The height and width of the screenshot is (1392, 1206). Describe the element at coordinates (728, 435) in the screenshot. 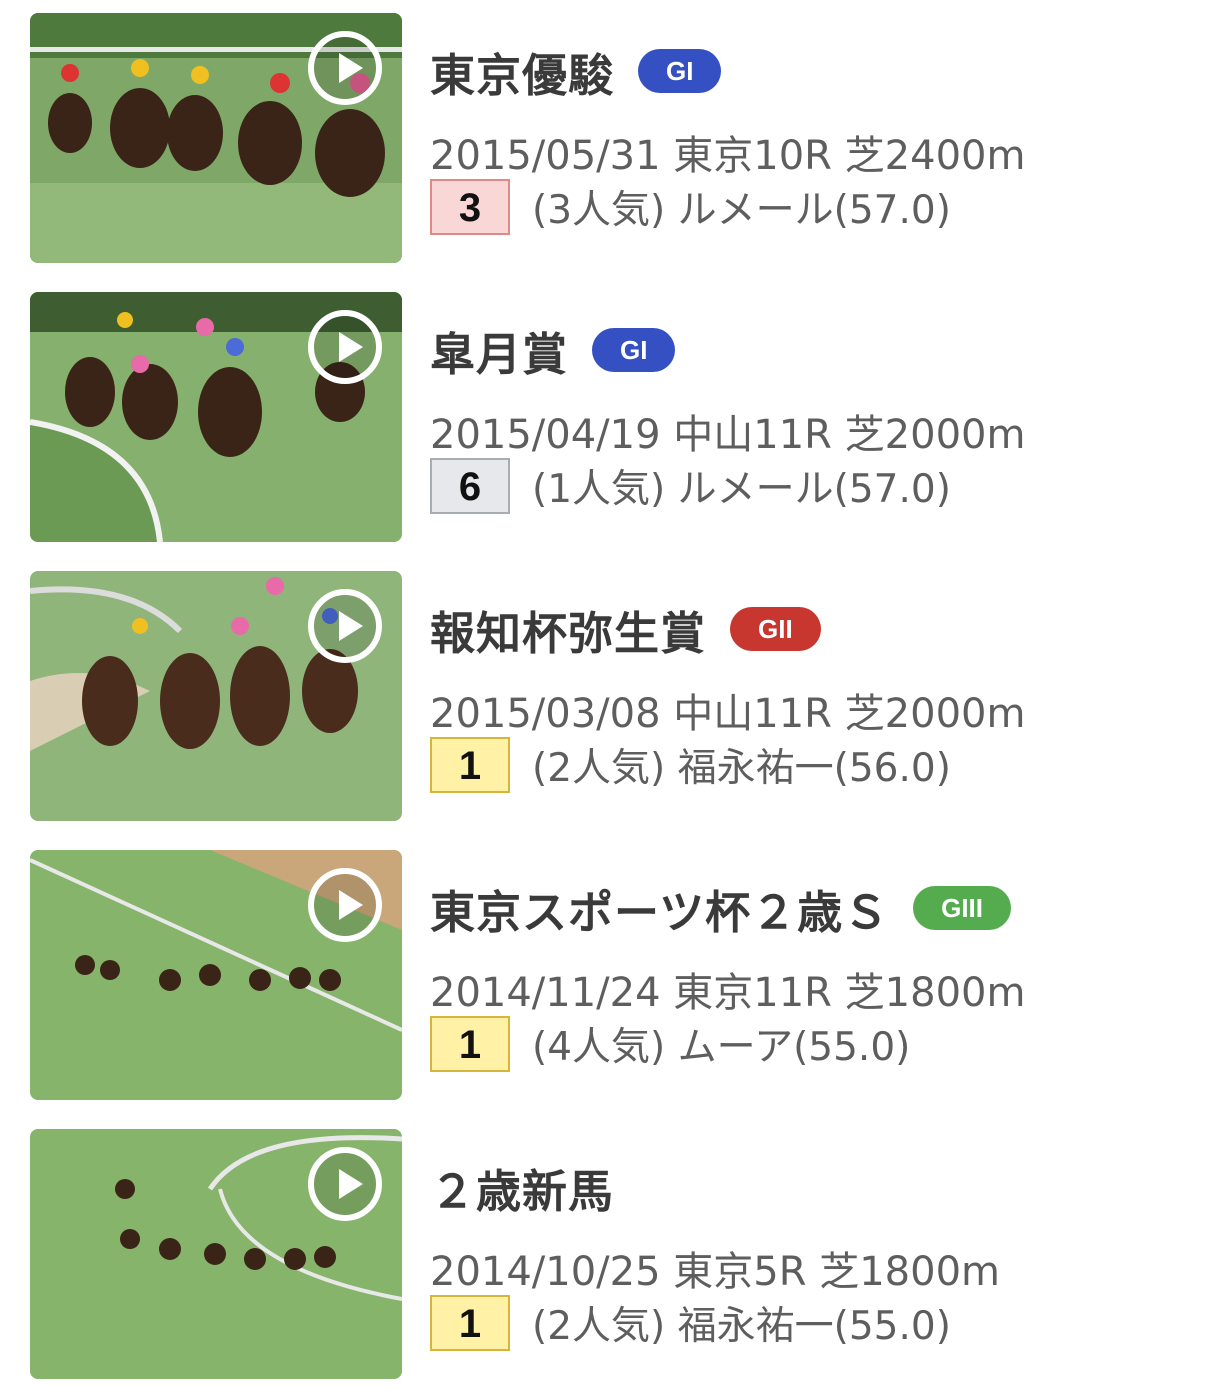

I see `race-meta: 2015/04/19 中山11R 芝2000m` at that location.